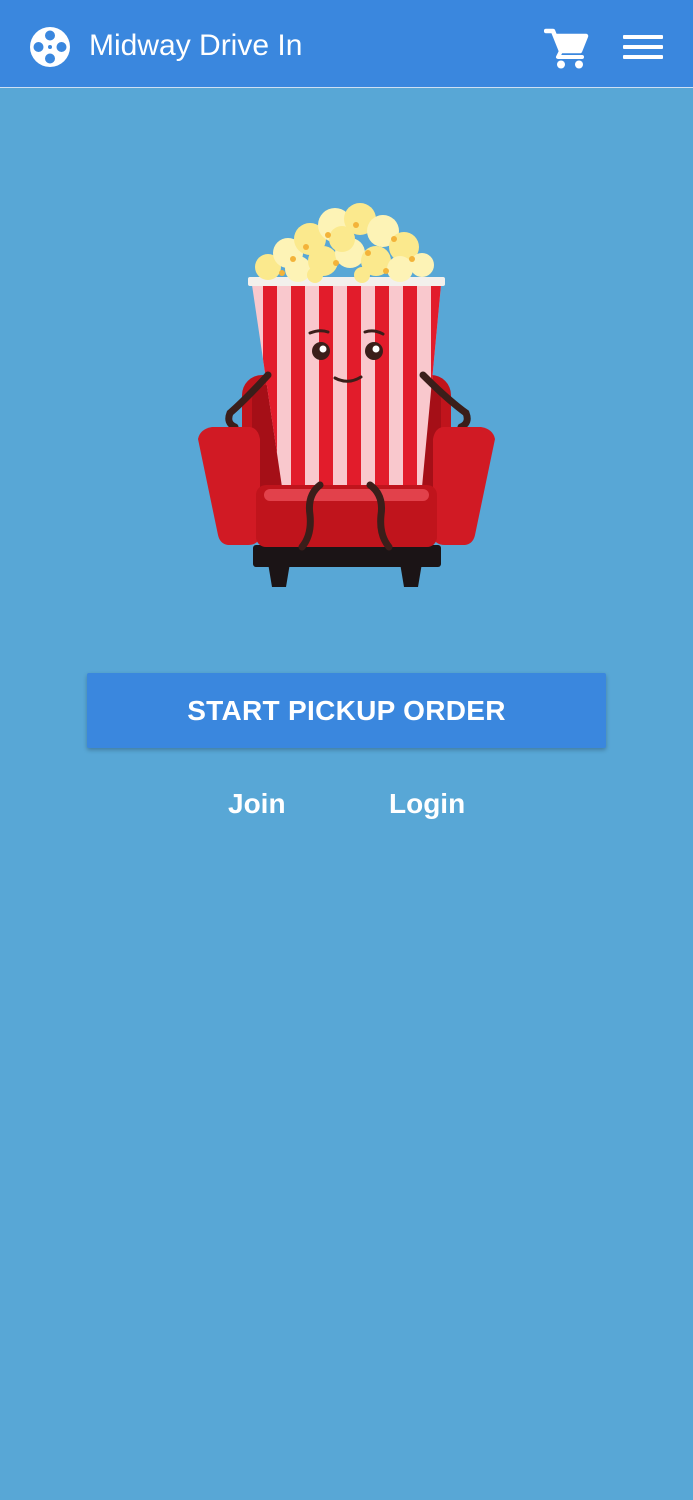 The height and width of the screenshot is (1500, 693). What do you see at coordinates (643, 47) in the screenshot?
I see `hamburger-menu-icon` at bounding box center [643, 47].